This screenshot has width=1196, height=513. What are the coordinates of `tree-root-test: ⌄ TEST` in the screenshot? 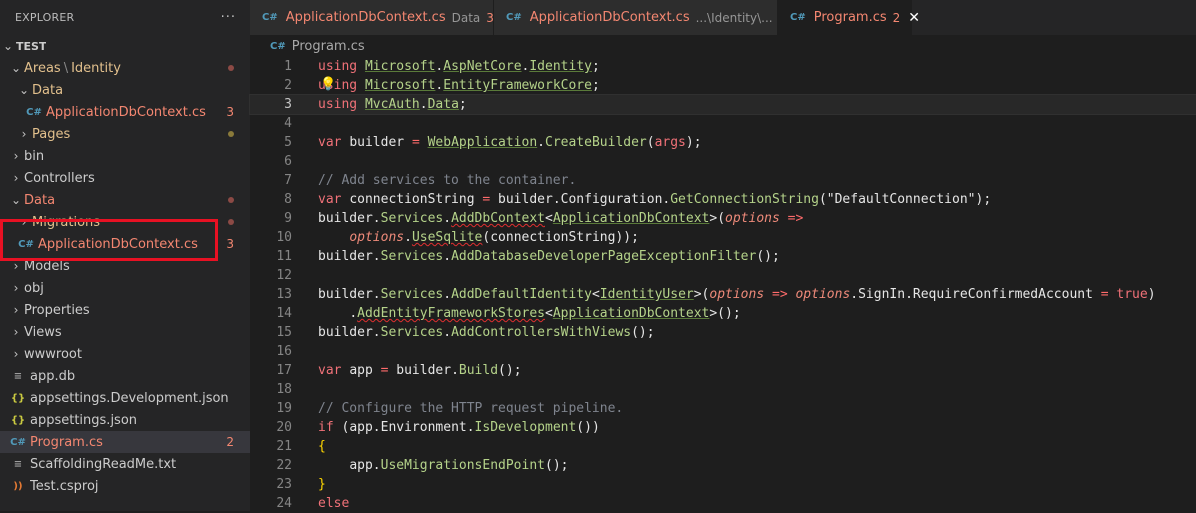 It's located at (125, 46).